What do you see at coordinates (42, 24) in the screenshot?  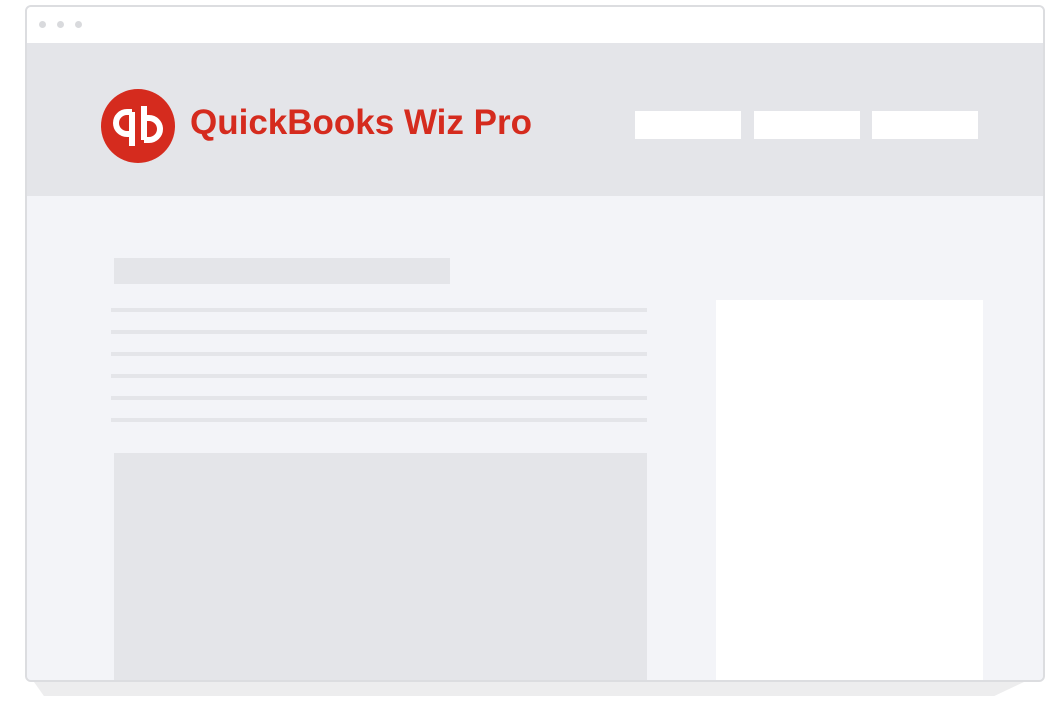 I see `window-close-dot` at bounding box center [42, 24].